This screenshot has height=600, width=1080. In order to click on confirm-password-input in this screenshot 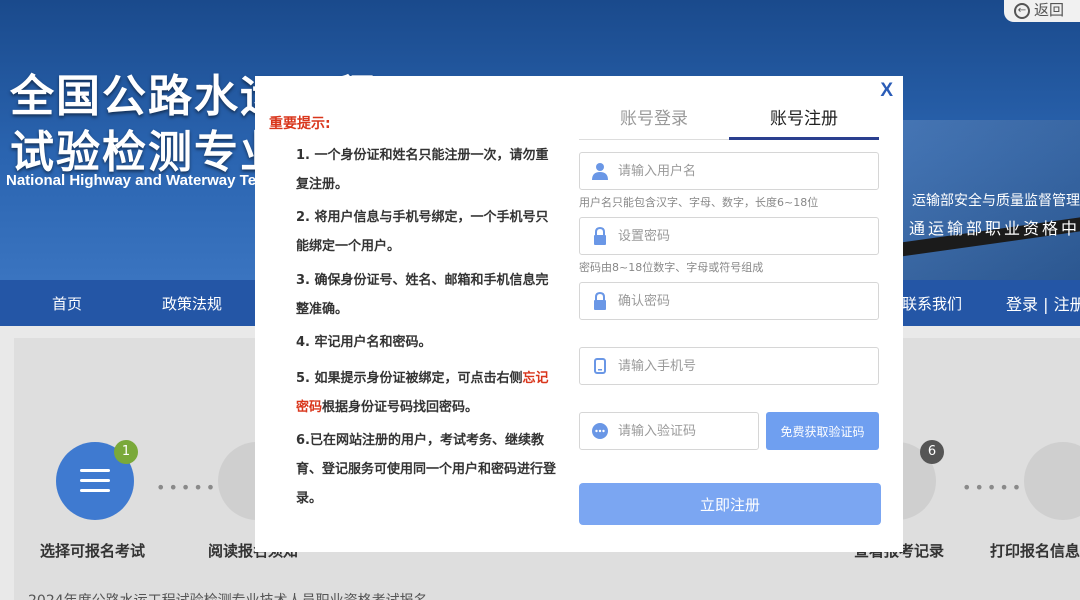, I will do `click(745, 301)`.